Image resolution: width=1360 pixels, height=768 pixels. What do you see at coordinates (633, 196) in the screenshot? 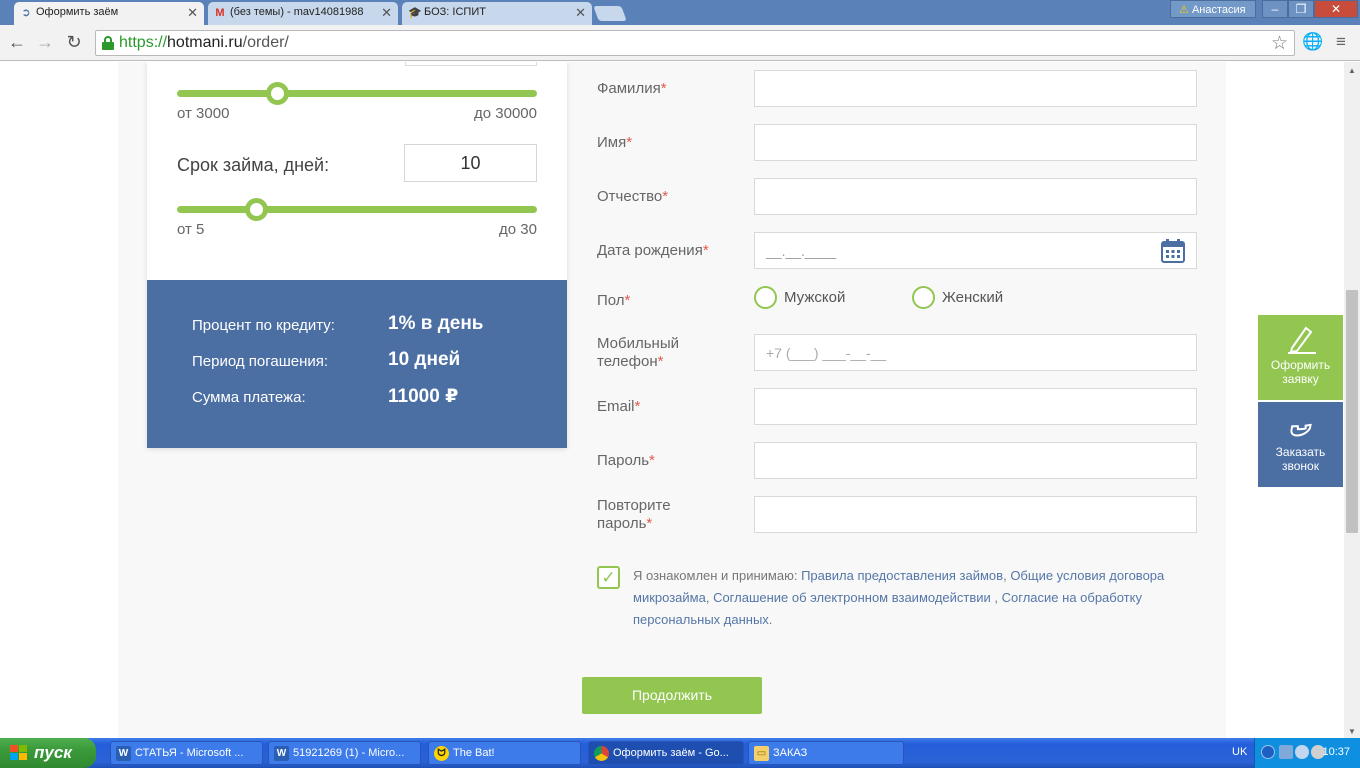
I see `patronymic-label: Отчество*` at bounding box center [633, 196].